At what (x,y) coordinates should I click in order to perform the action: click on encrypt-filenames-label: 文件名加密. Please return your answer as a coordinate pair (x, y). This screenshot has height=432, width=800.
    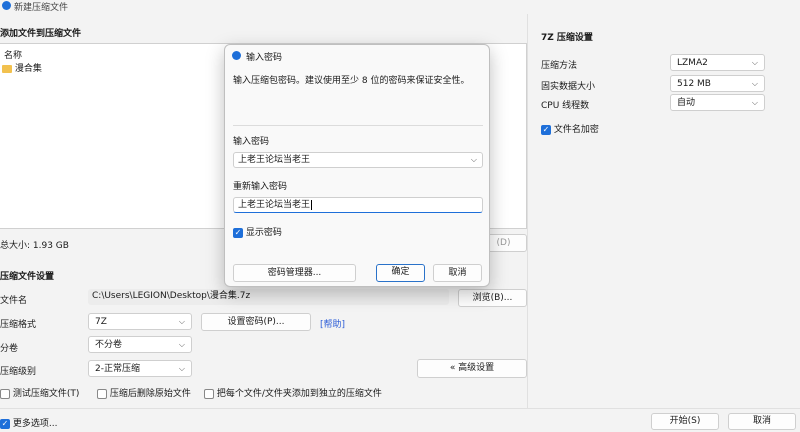
    Looking at the image, I should click on (576, 130).